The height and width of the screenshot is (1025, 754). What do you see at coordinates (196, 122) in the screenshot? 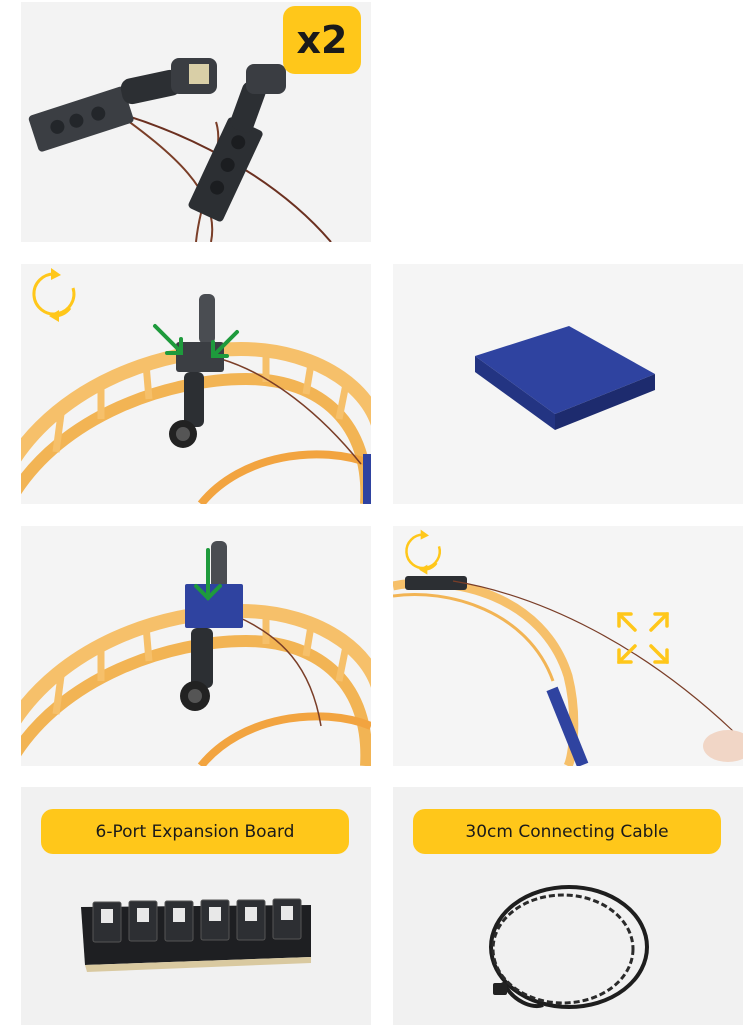
I see `step-panel-1: x2` at bounding box center [196, 122].